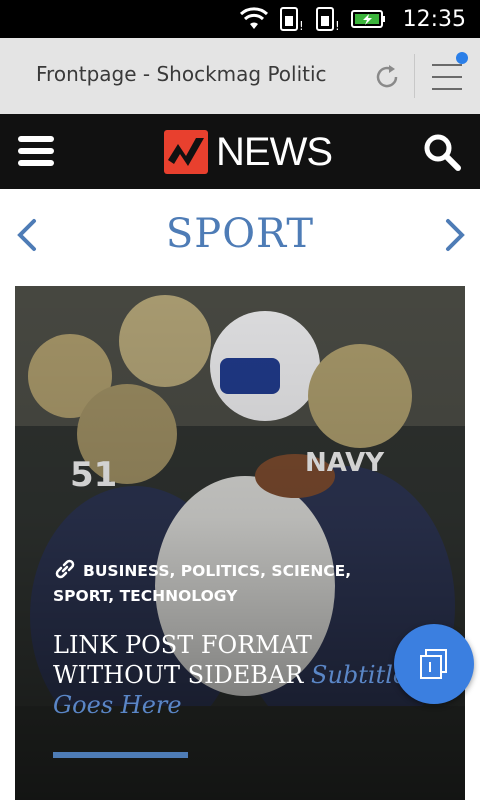  Describe the element at coordinates (186, 152) in the screenshot. I see `logo-mark-icon` at that location.